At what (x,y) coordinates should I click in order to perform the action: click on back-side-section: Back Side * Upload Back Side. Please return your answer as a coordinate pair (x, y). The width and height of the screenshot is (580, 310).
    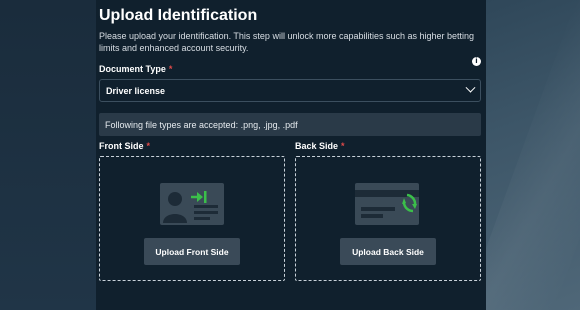
    Looking at the image, I should click on (388, 210).